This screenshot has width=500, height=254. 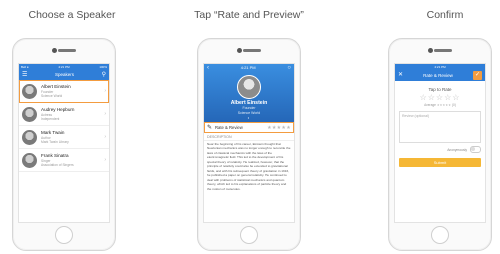 What do you see at coordinates (210, 127) in the screenshot?
I see `pencil-icon: ✎` at bounding box center [210, 127].